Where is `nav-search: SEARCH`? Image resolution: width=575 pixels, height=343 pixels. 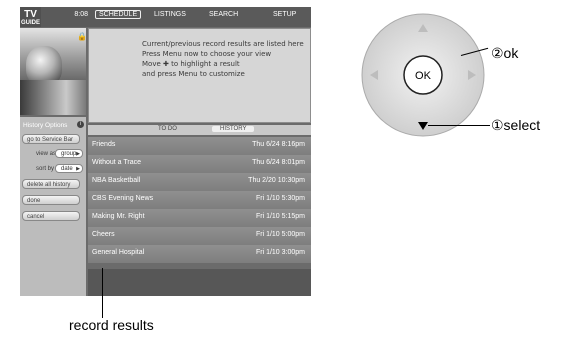 nav-search: SEARCH is located at coordinates (223, 14).